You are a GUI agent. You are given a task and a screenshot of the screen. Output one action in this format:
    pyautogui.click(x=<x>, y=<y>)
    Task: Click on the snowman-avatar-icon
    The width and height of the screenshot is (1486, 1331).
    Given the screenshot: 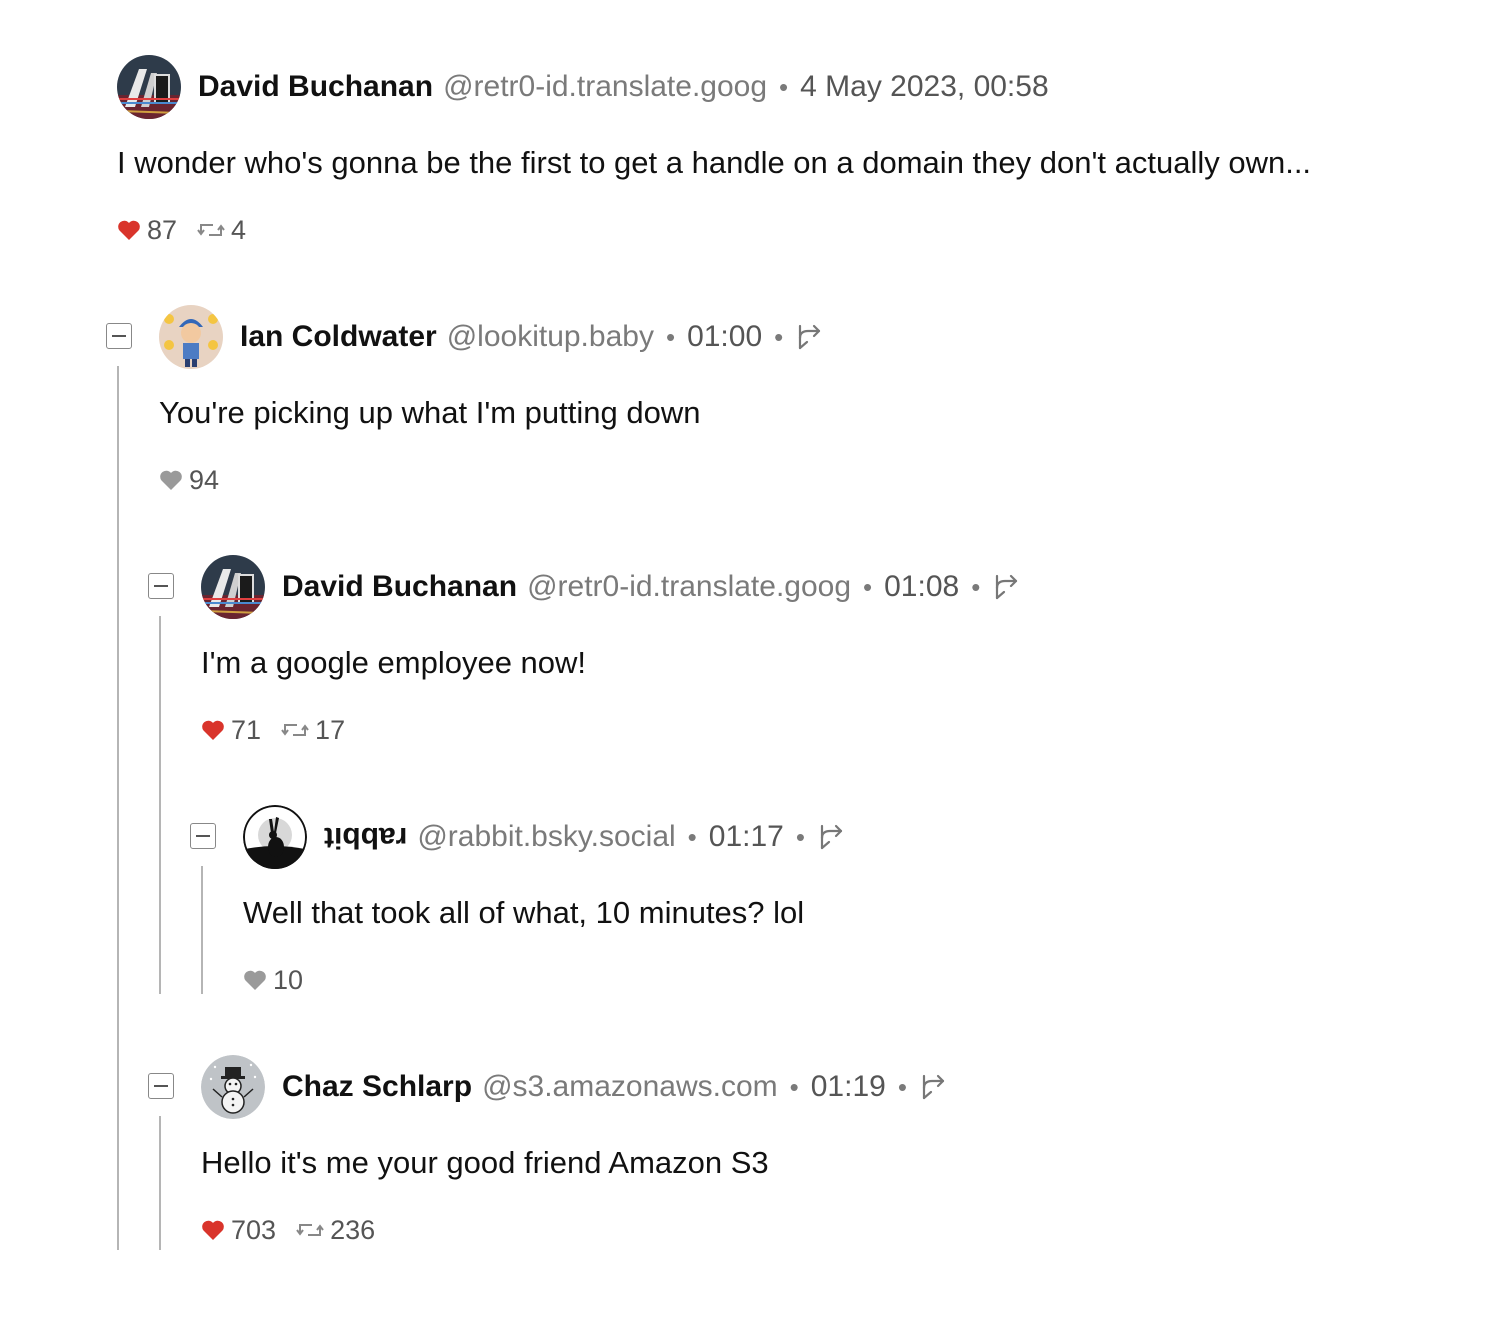 What is the action you would take?
    pyautogui.click(x=233, y=1087)
    